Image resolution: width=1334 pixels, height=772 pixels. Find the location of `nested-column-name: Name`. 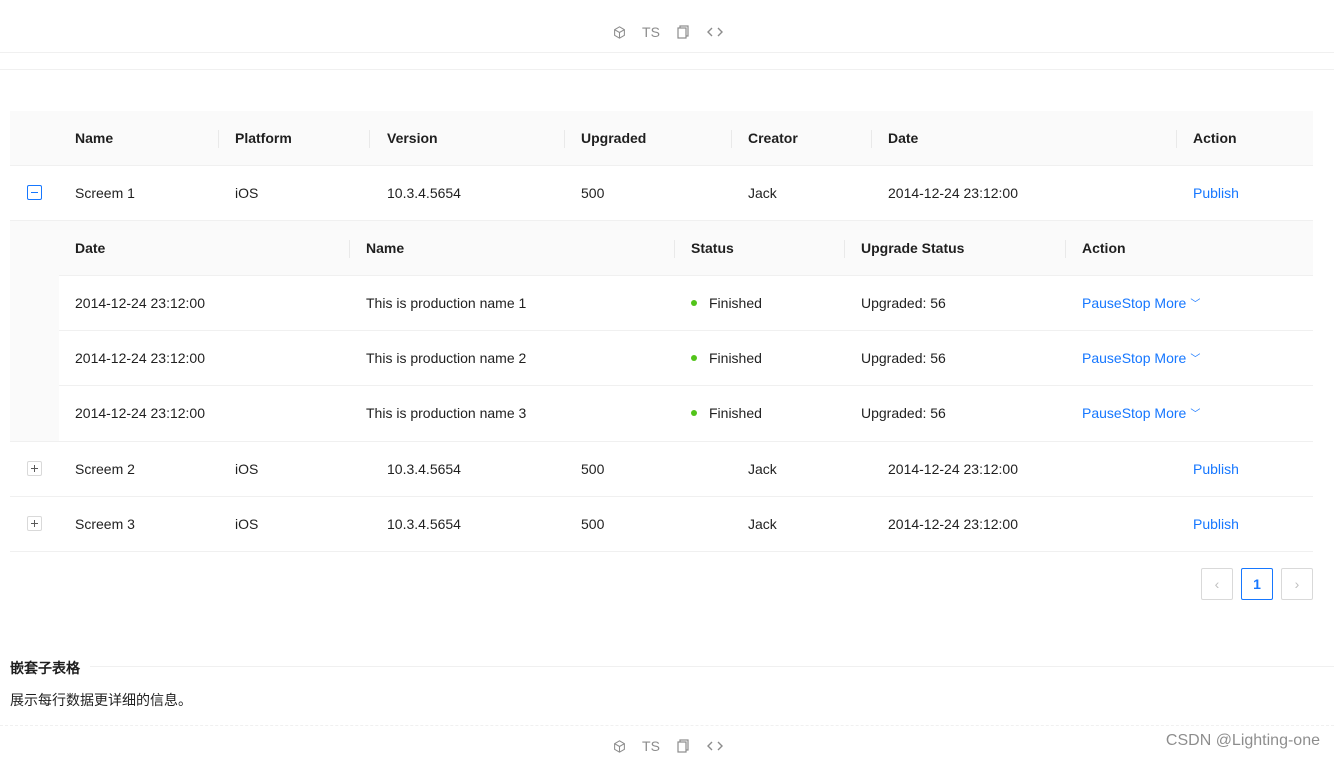

nested-column-name: Name is located at coordinates (385, 248).